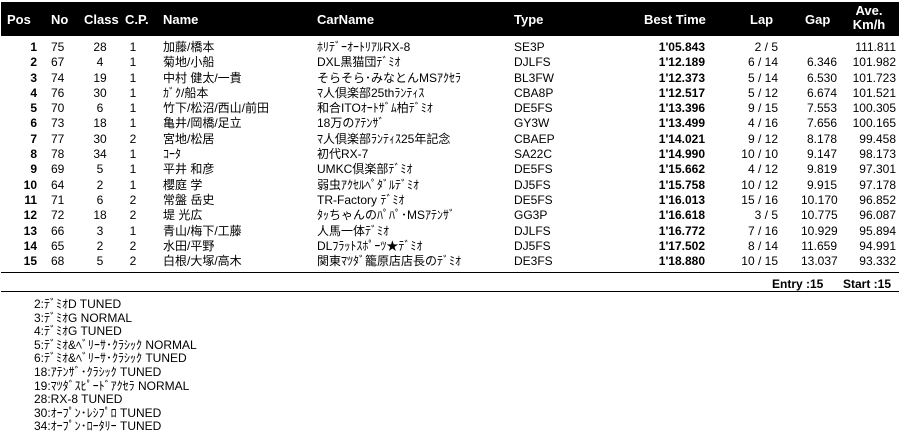 The image size is (900, 447). Describe the element at coordinates (189, 62) in the screenshot. I see `driver-name-cell: 菊地/小船` at that location.